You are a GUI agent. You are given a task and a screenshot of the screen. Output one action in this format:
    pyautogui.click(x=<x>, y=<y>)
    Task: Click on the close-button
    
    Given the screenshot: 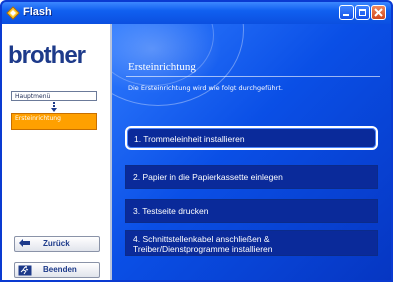 What is the action you would take?
    pyautogui.click(x=378, y=12)
    